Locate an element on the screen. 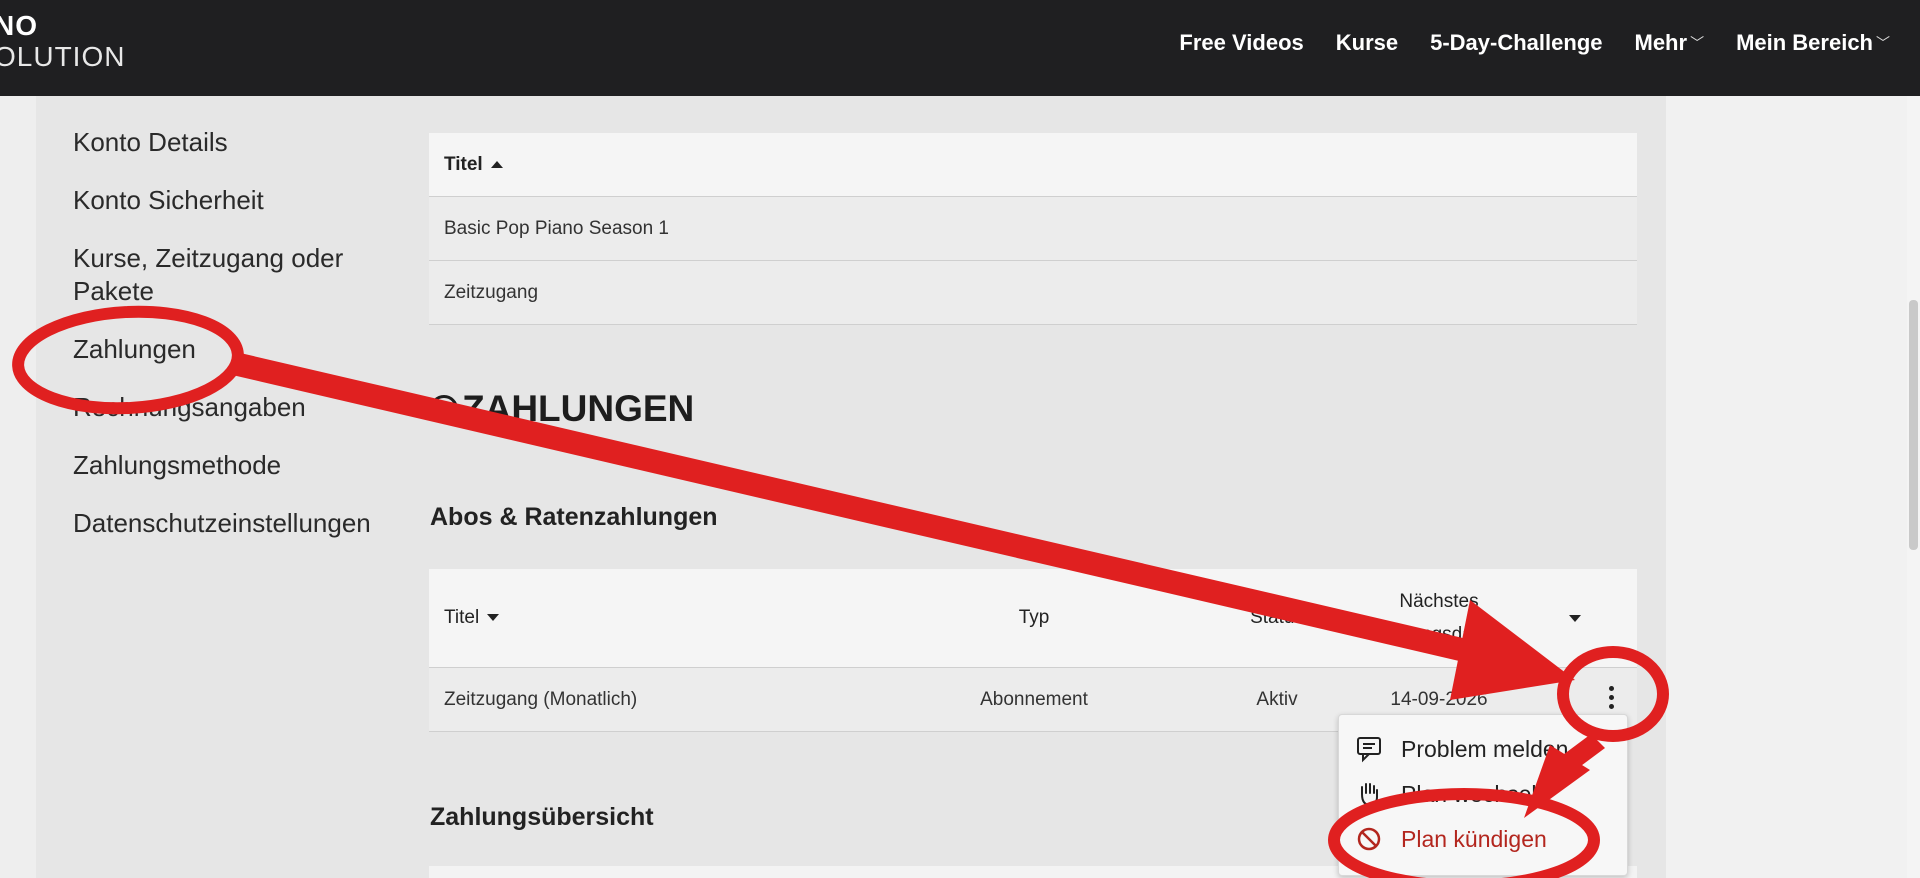  plus-circle-icon is located at coordinates (444, 409).